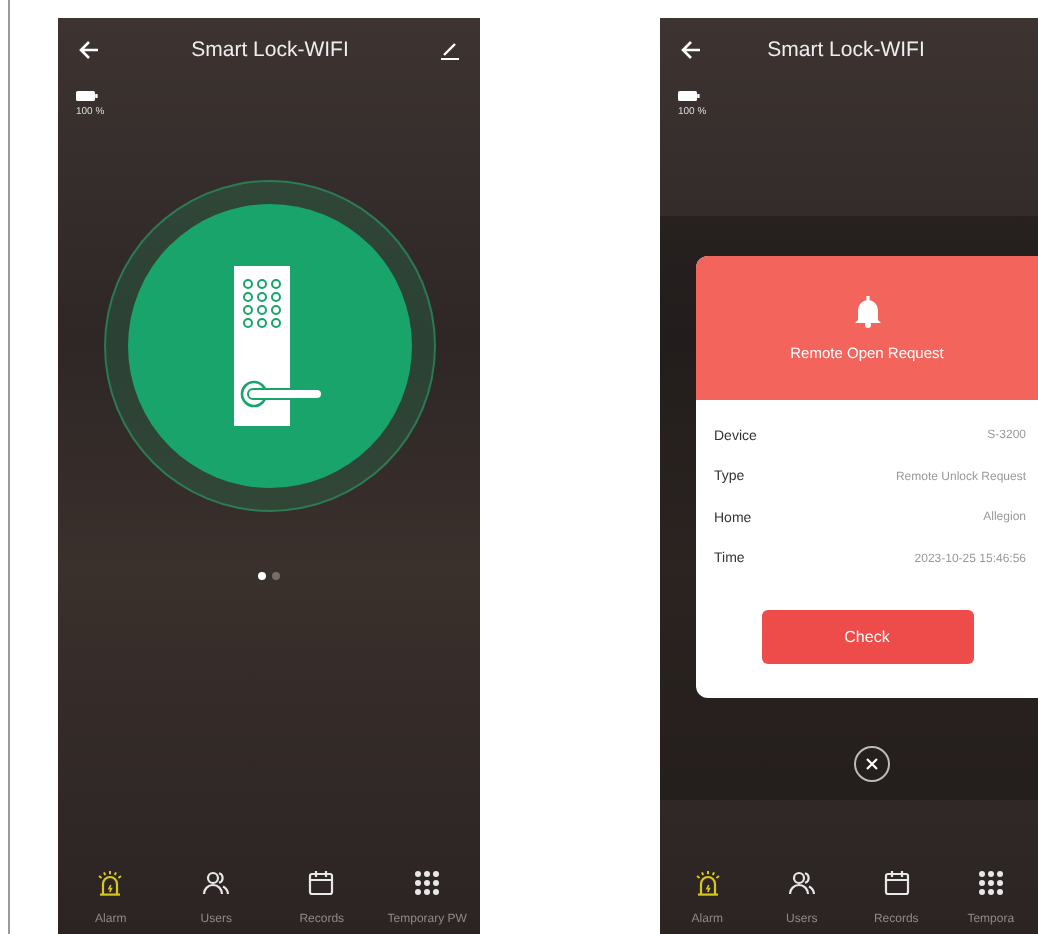 The height and width of the screenshot is (934, 1038). What do you see at coordinates (867, 637) in the screenshot?
I see `check-button: Check` at bounding box center [867, 637].